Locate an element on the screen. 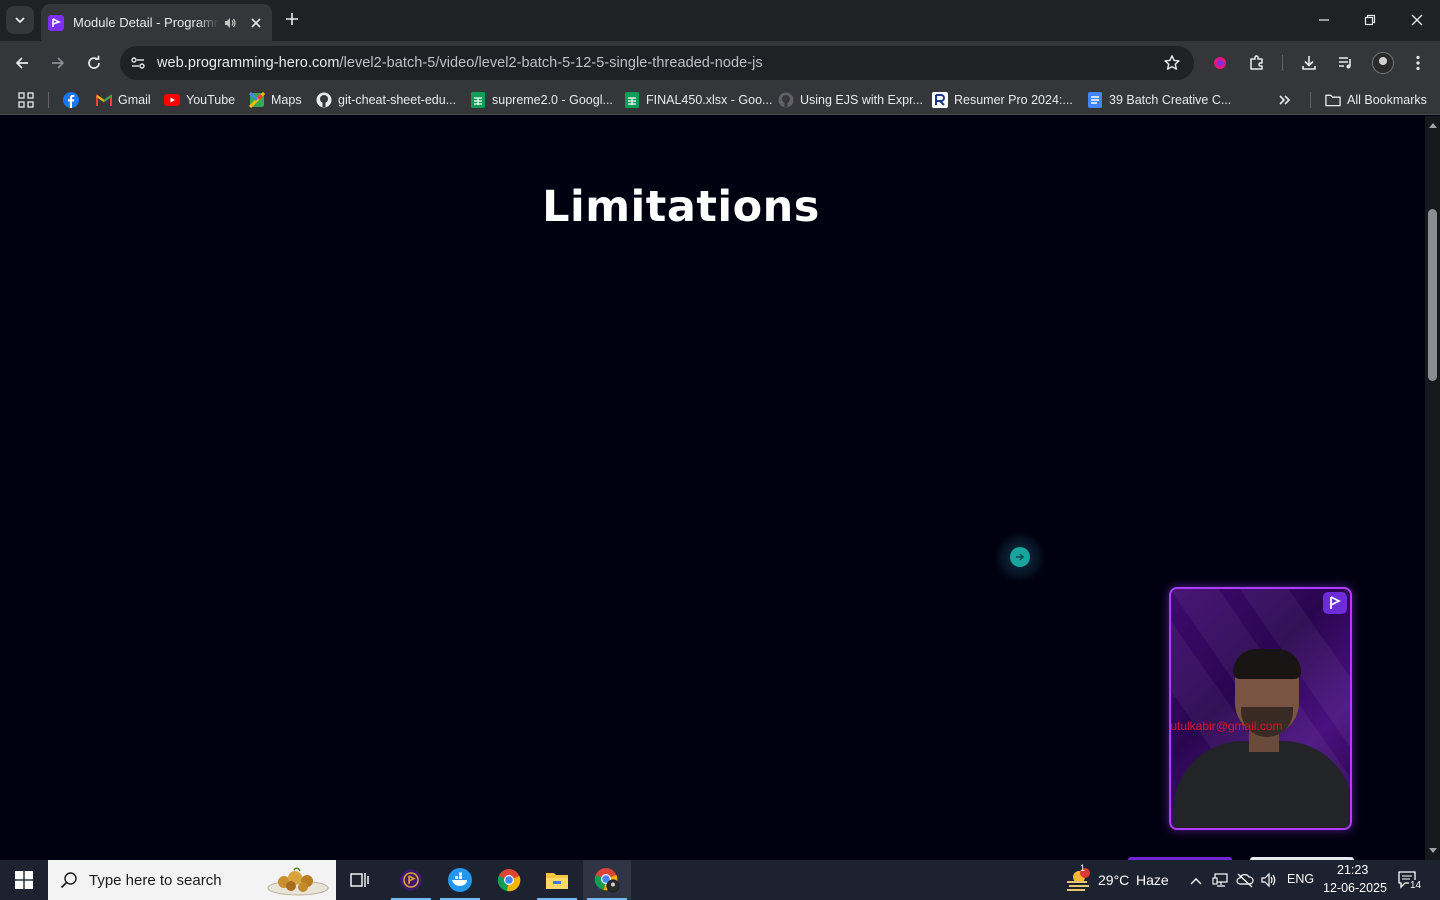 This screenshot has width=1440, height=900. bookmark-maps: Maps is located at coordinates (275, 100).